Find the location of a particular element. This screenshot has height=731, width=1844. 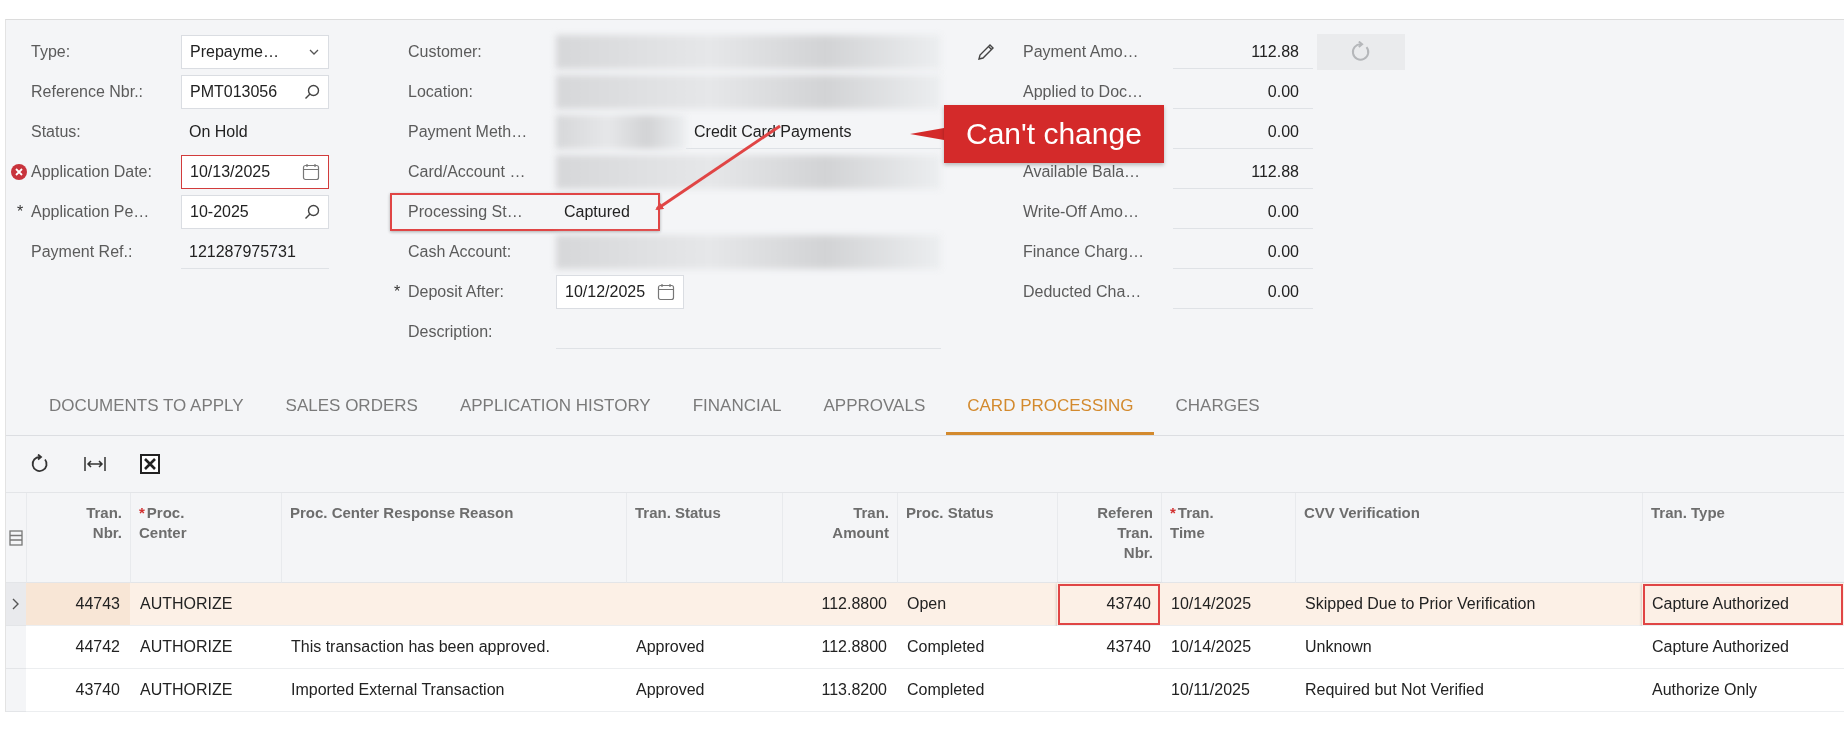

callout: Can't change is located at coordinates (1037, 134).